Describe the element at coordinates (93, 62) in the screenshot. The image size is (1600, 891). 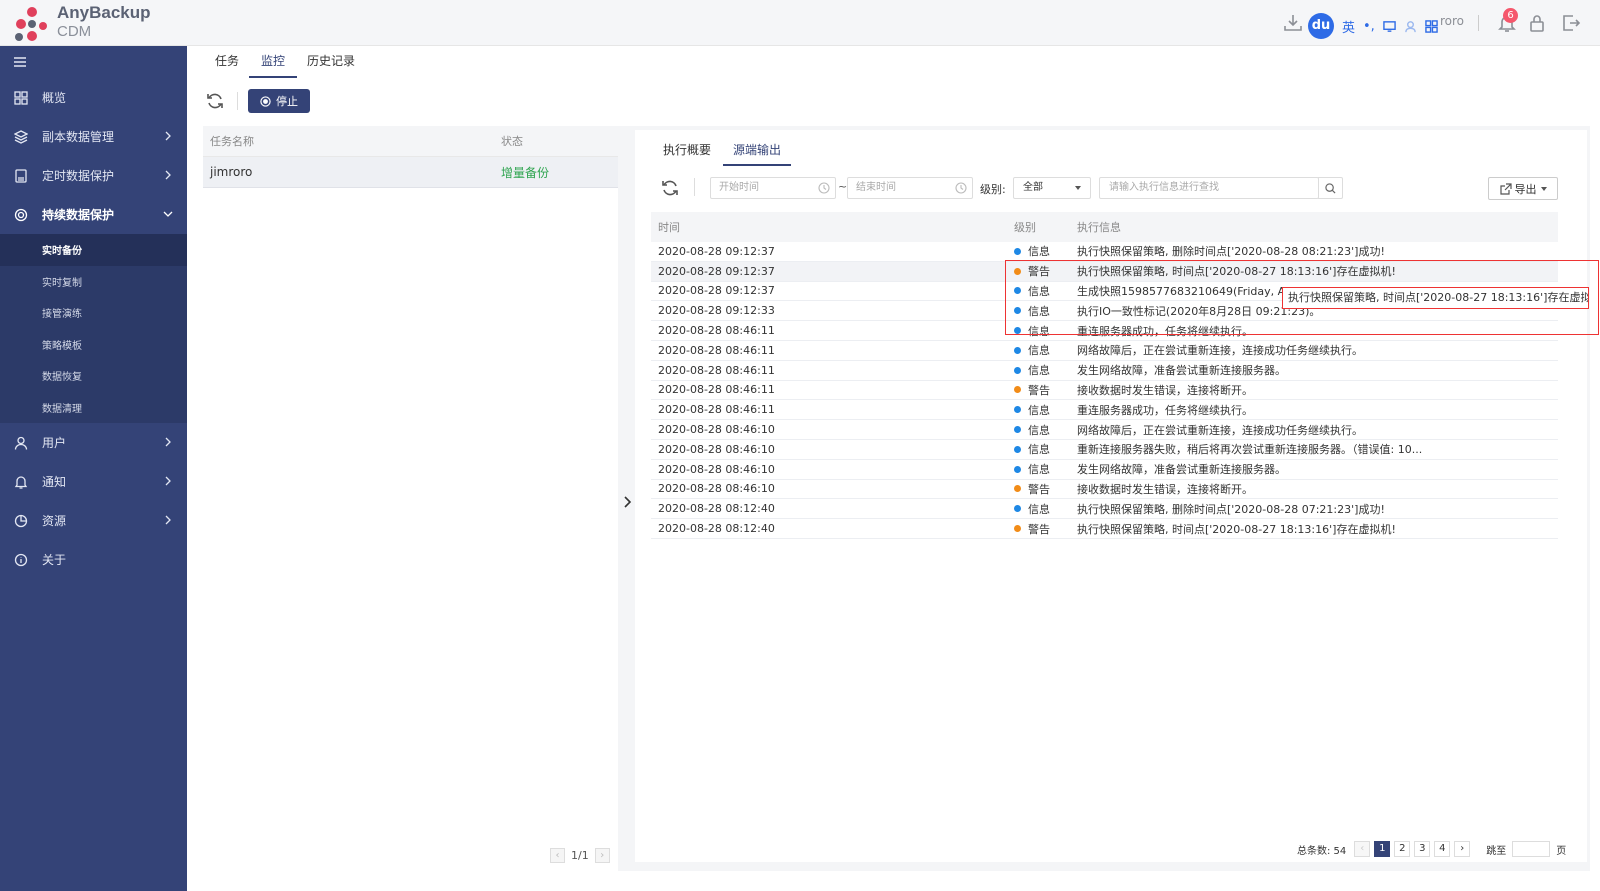
I see `sidebar-toggle` at that location.